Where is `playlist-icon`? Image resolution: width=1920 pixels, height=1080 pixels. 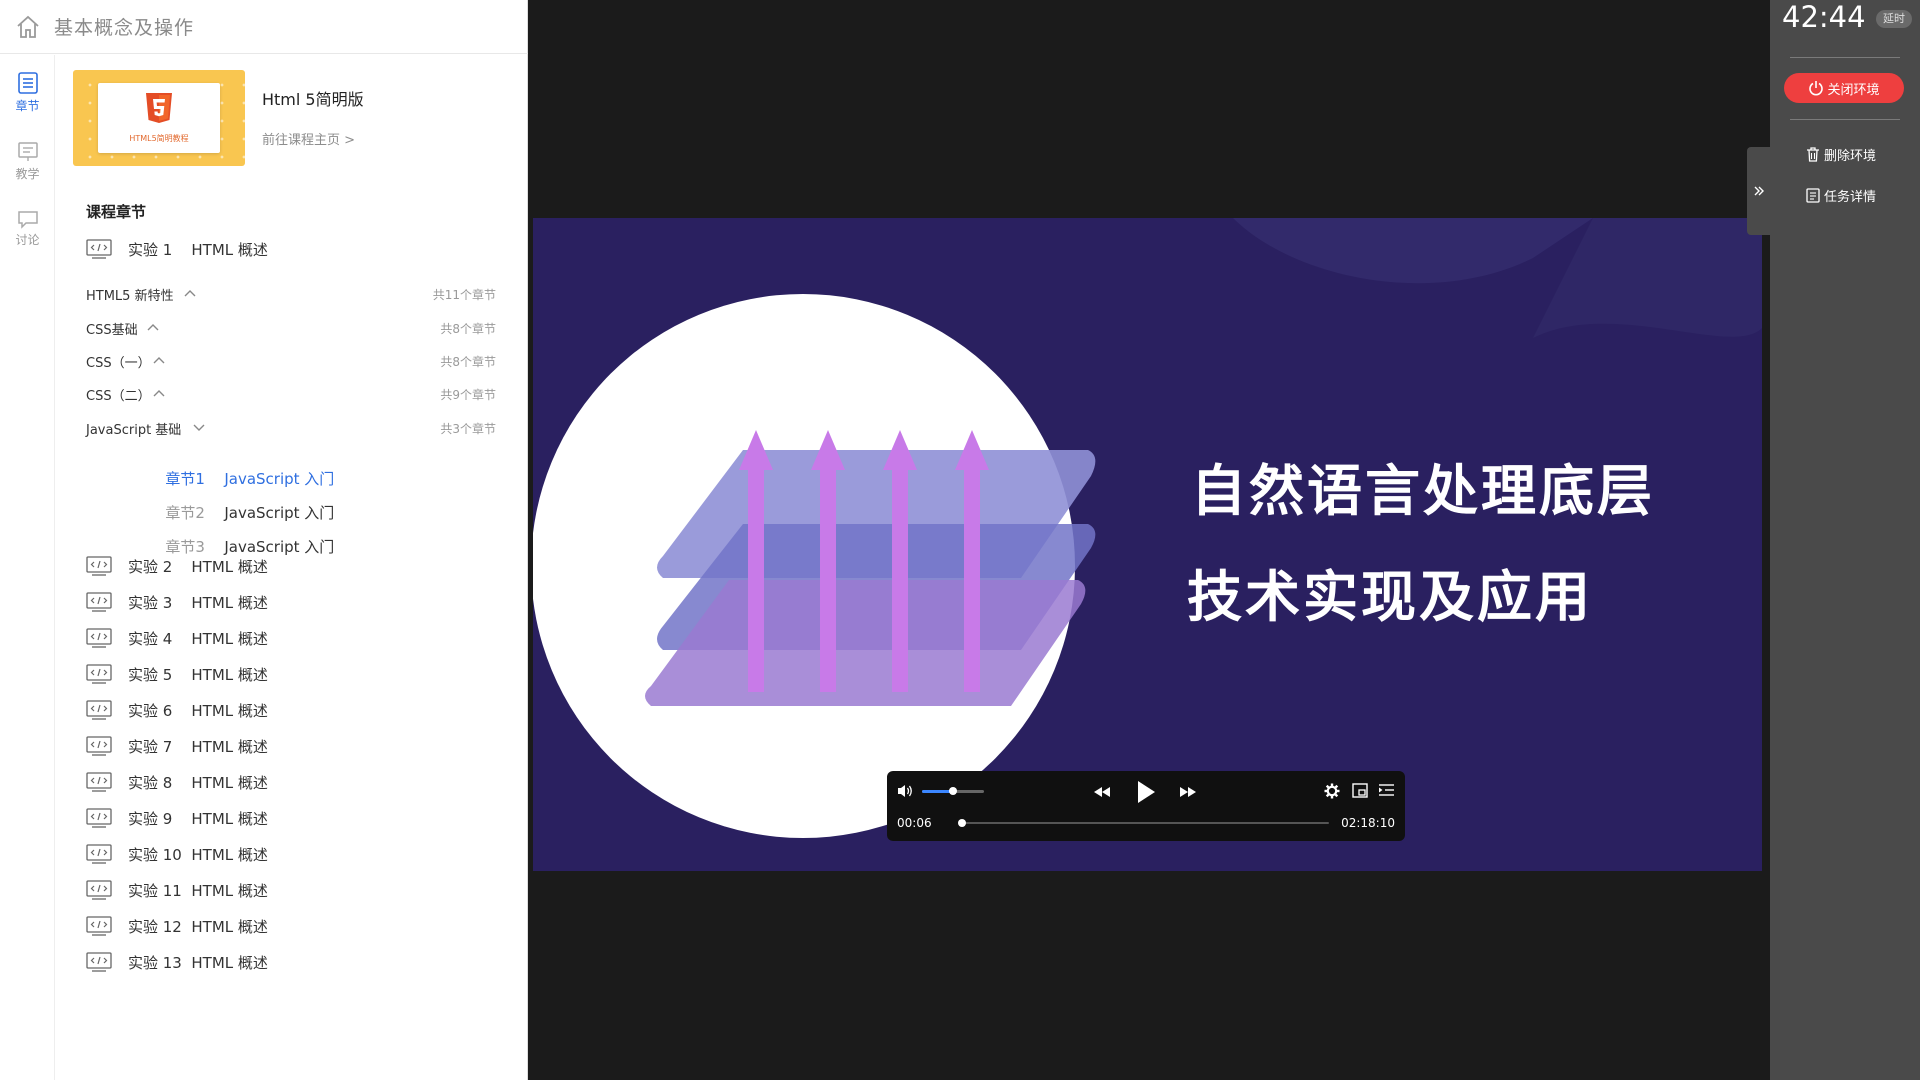
playlist-icon is located at coordinates (1386, 790).